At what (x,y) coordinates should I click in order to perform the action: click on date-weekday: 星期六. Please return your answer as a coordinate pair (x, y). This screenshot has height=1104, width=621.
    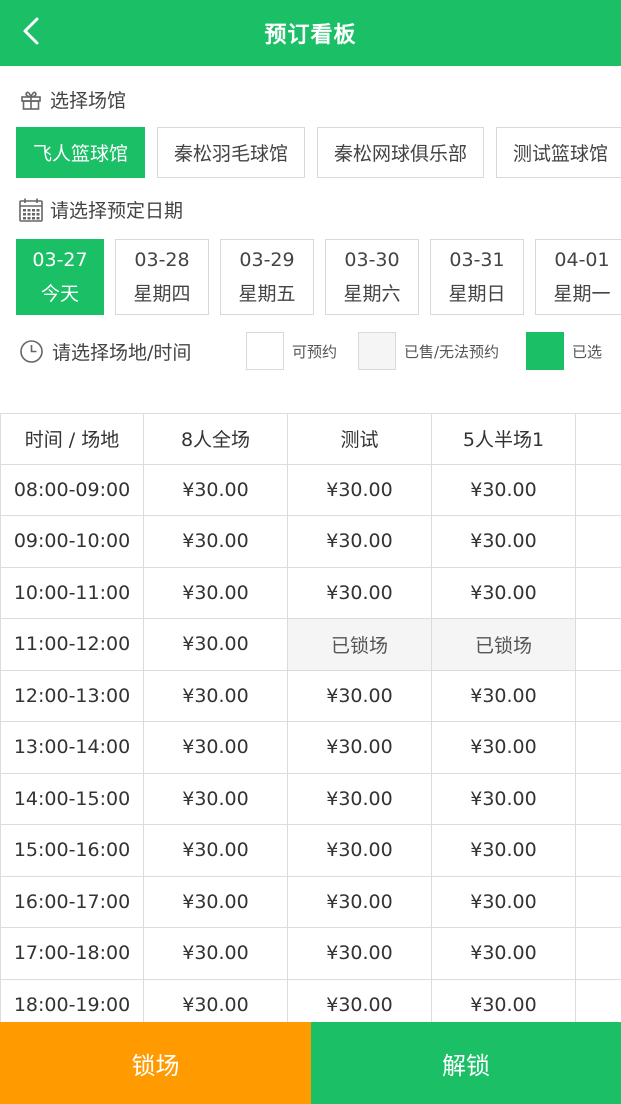
    Looking at the image, I should click on (372, 294).